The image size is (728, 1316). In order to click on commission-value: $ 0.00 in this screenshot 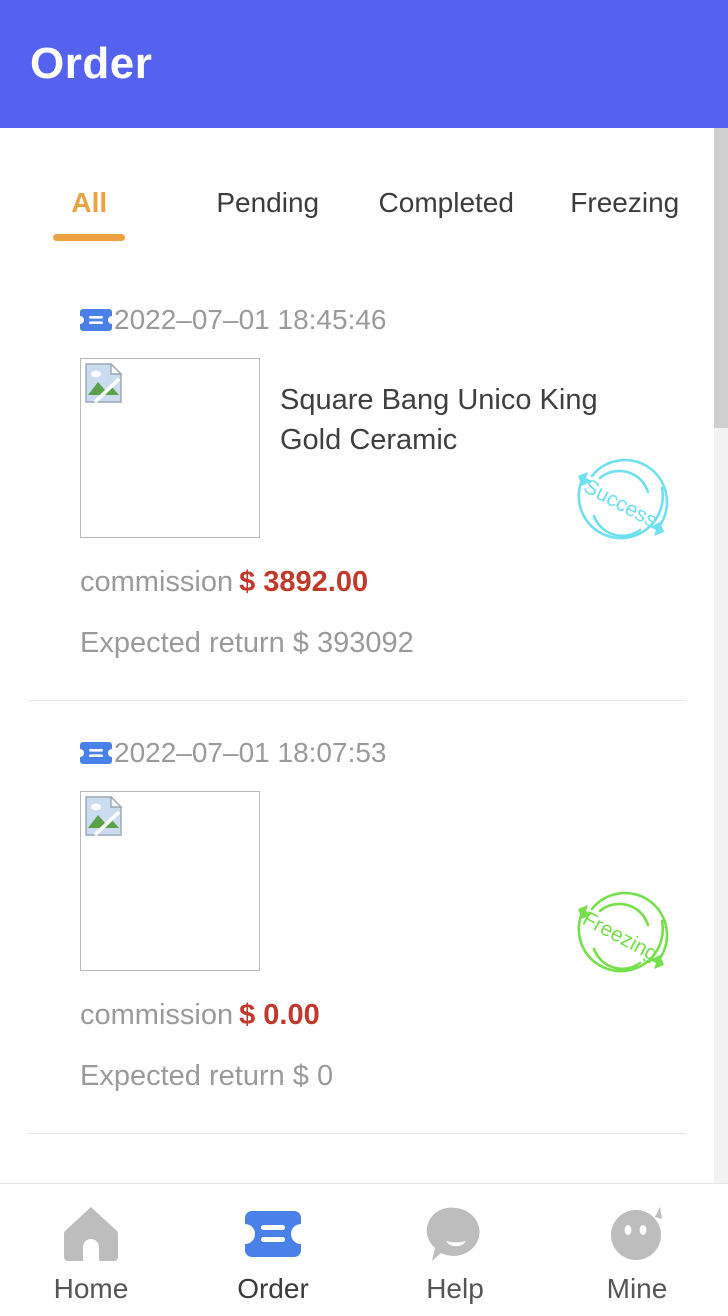, I will do `click(279, 1015)`.